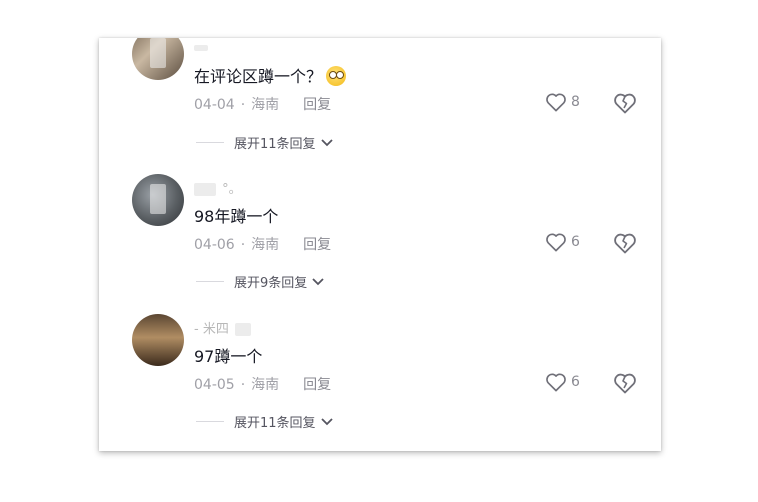 The height and width of the screenshot is (502, 758). I want to click on expand-replies-button: 展开9条回复, so click(260, 281).